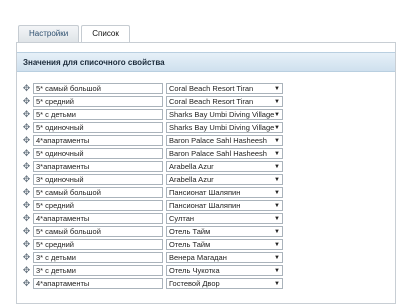  I want to click on list-item: ✥ 4*апартаменты Султан ▼, so click(206, 218).